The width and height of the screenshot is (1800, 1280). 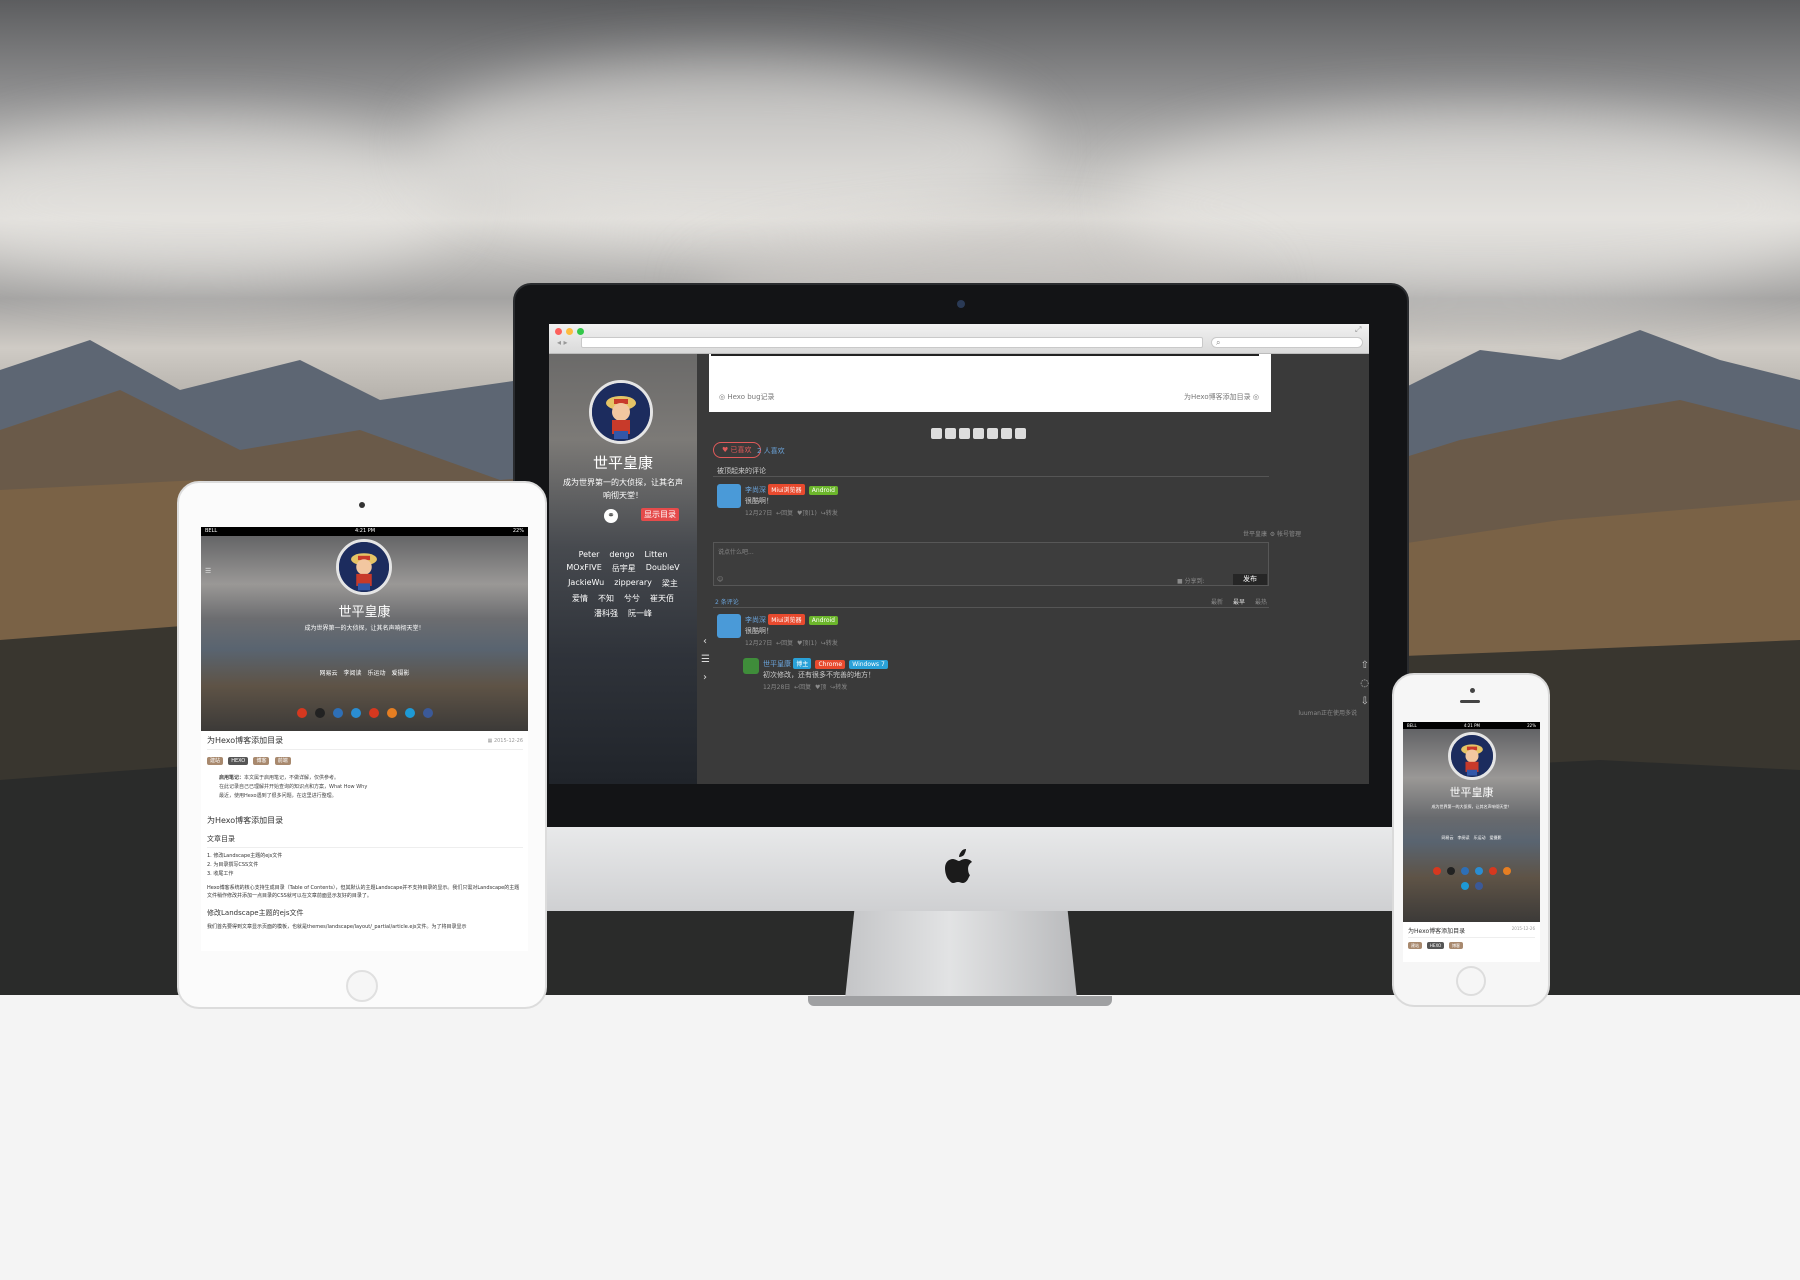 I want to click on tag: 前端, so click(x=282, y=761).